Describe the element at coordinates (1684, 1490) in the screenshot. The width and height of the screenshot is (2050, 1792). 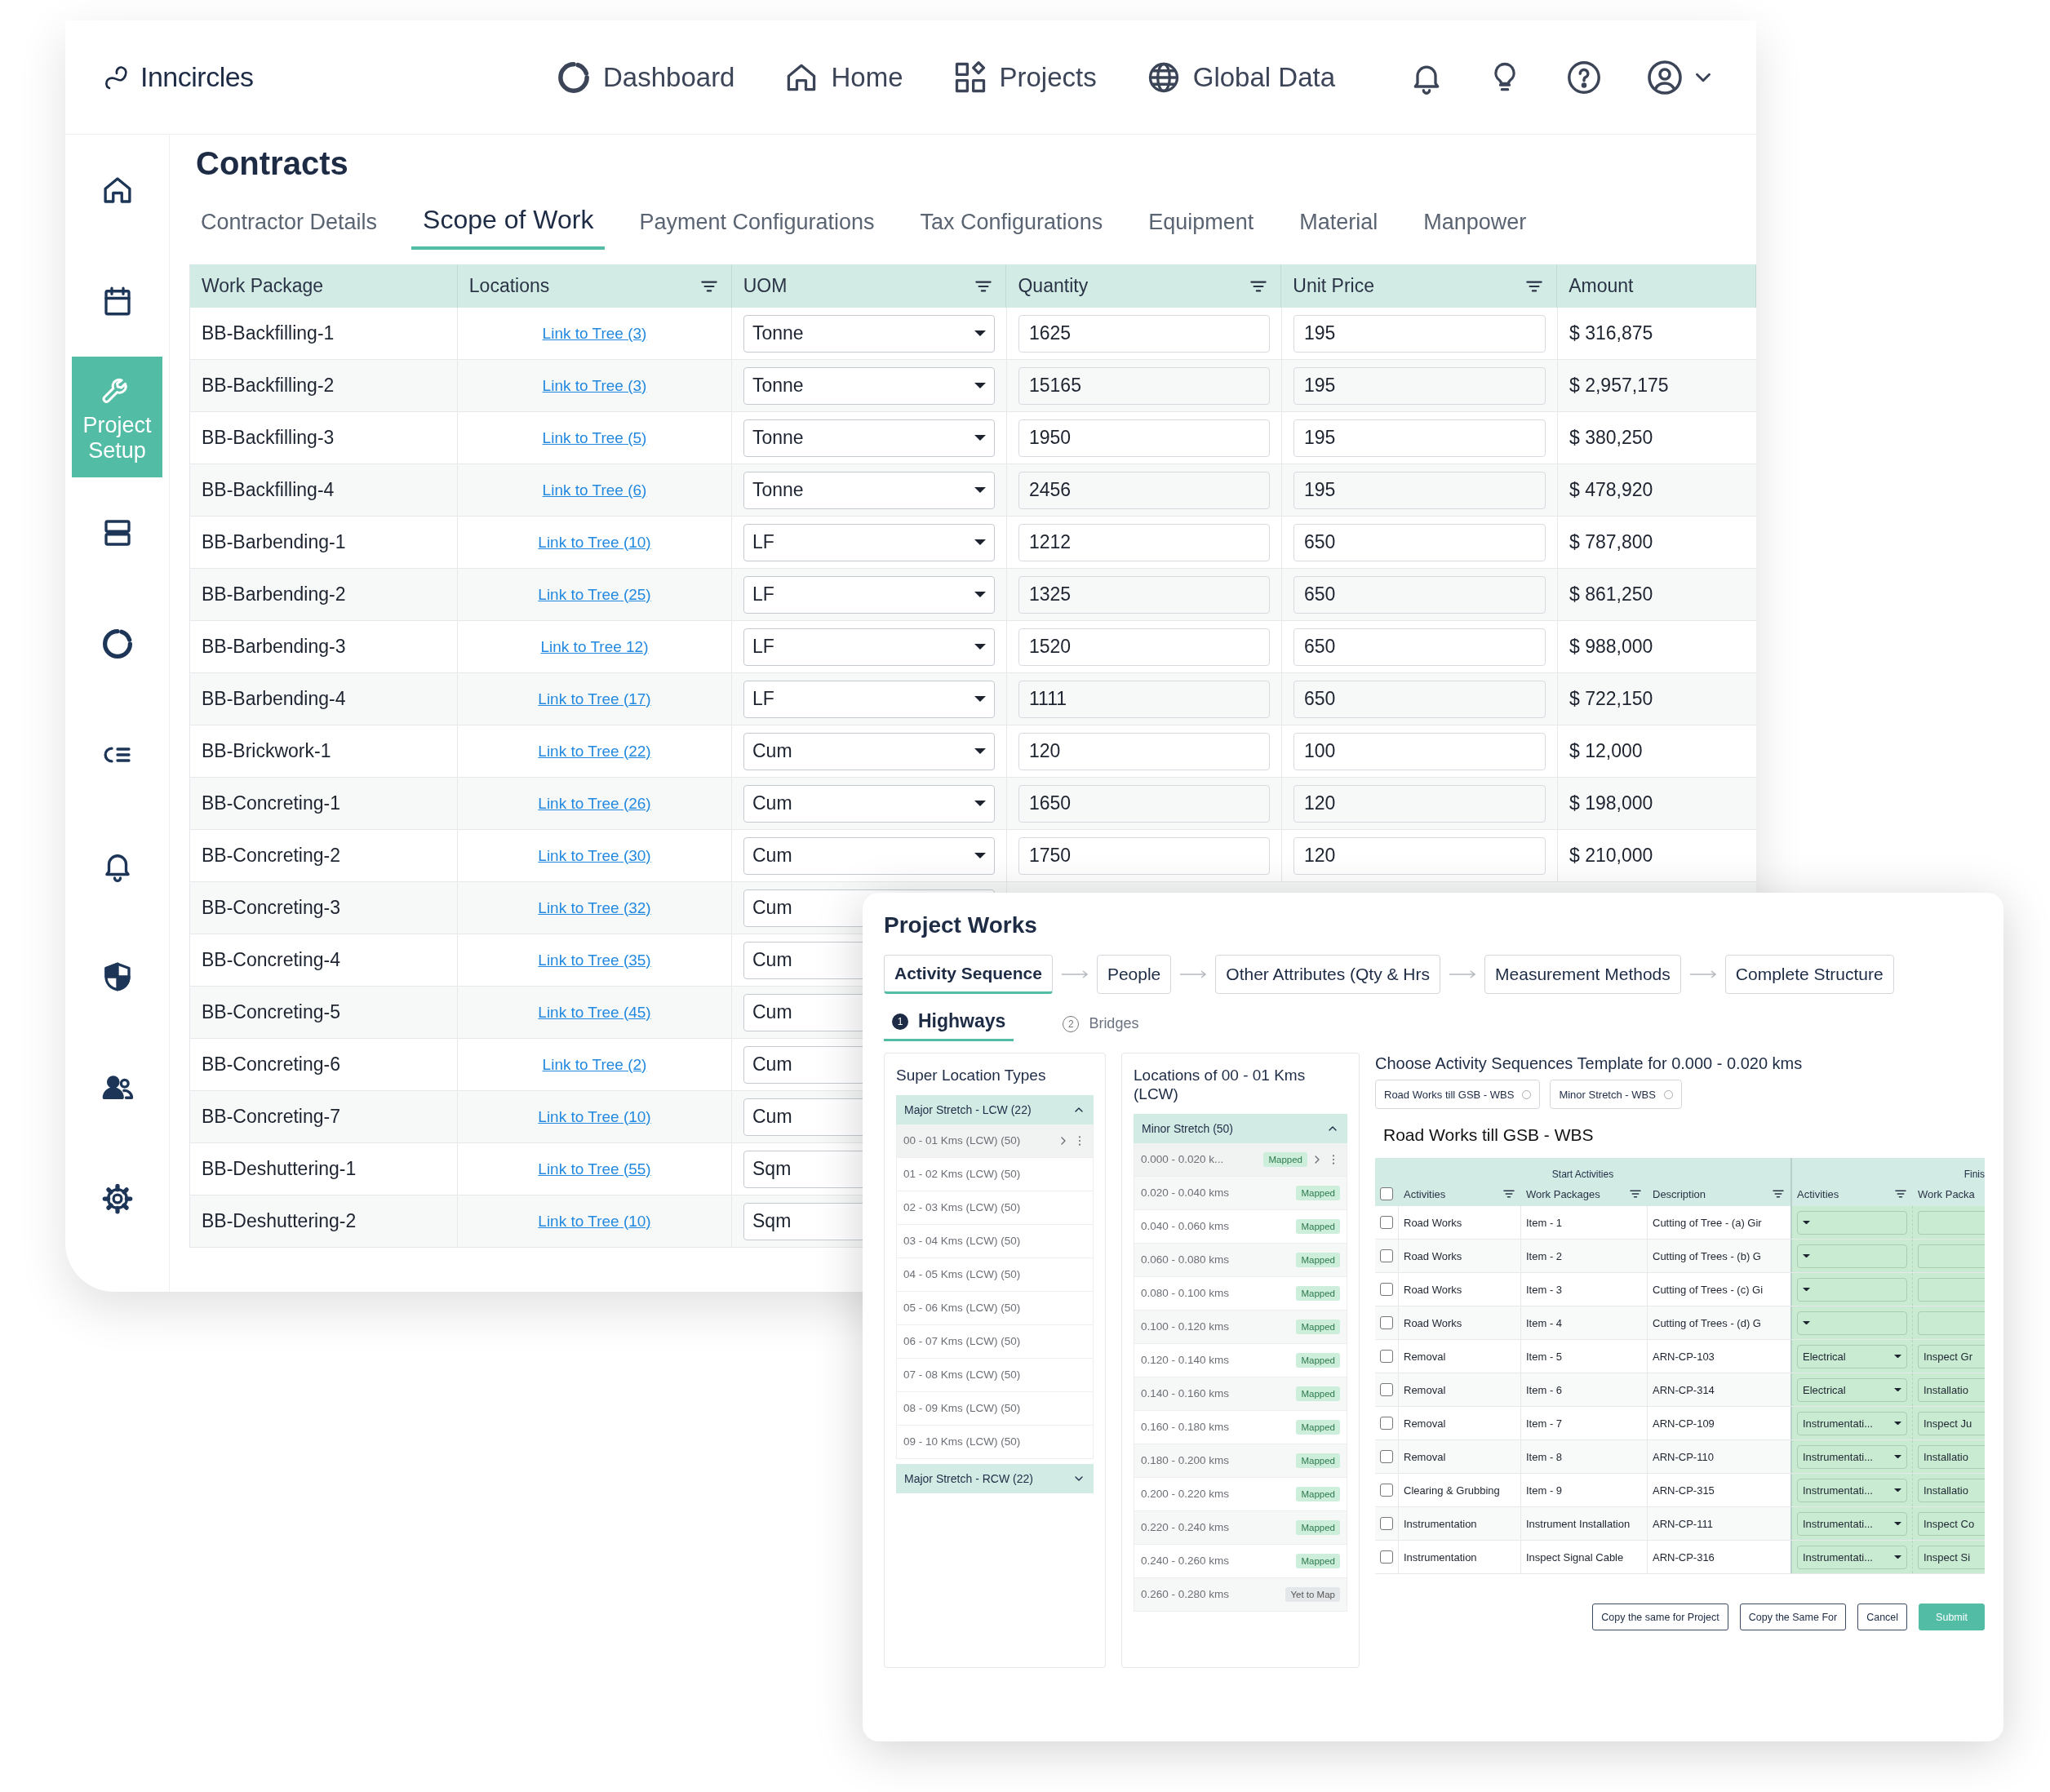
I see `table-cell: ARN-CP-315` at that location.